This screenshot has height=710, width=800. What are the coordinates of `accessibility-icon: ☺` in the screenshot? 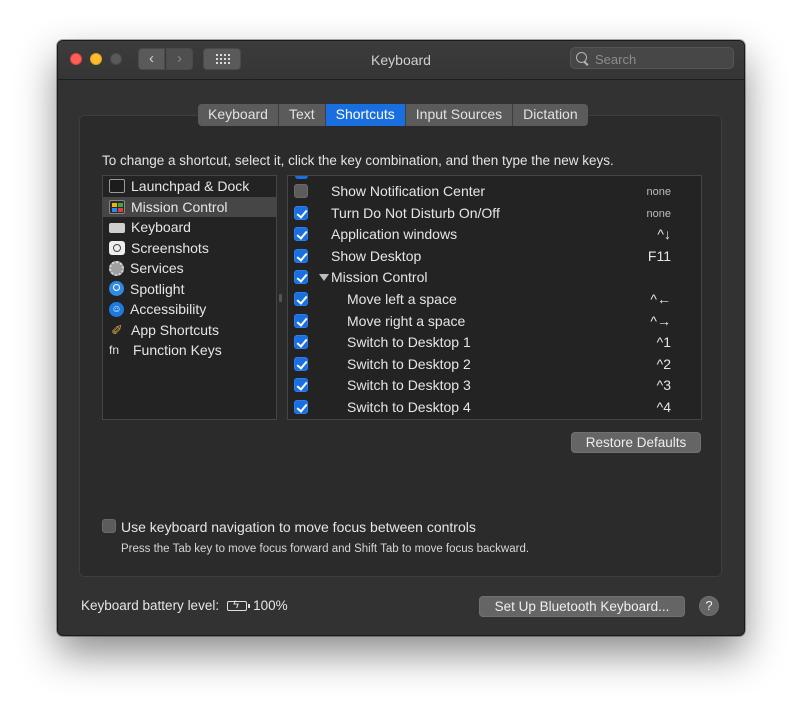 It's located at (116, 309).